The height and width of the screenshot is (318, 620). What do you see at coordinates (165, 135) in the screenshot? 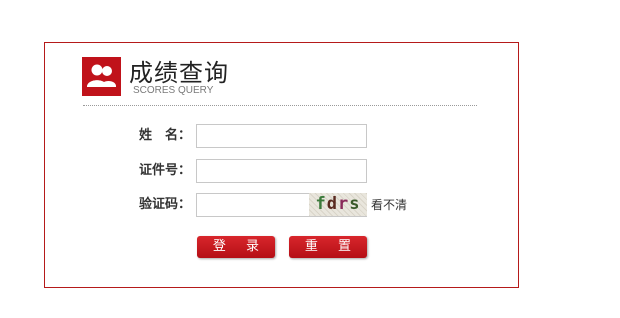
I see `name-label: 姓 名：` at bounding box center [165, 135].